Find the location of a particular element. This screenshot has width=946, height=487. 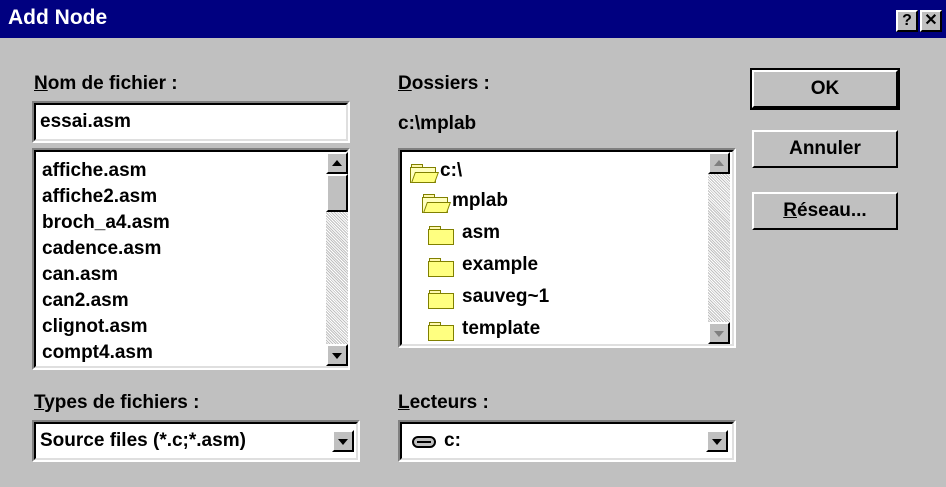

folder-tree-item: sauveg~1 is located at coordinates (550, 299).